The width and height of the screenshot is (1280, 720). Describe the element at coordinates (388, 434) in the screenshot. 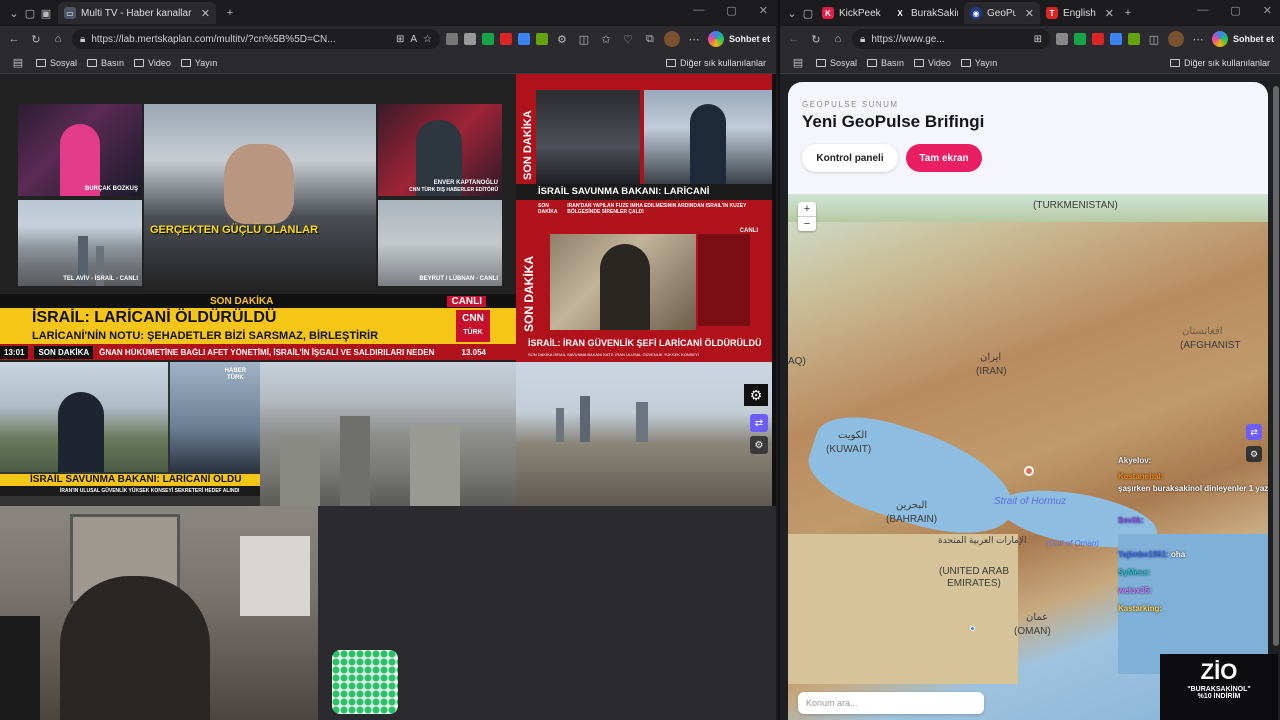

I see `beirut-city-cam` at that location.